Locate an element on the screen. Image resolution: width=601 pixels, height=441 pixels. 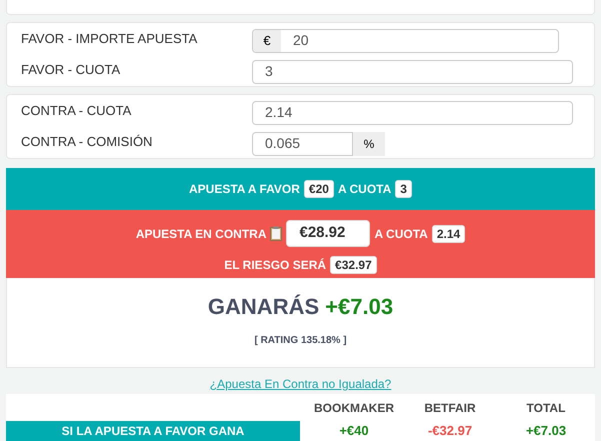
input-field: 3 is located at coordinates (412, 72).